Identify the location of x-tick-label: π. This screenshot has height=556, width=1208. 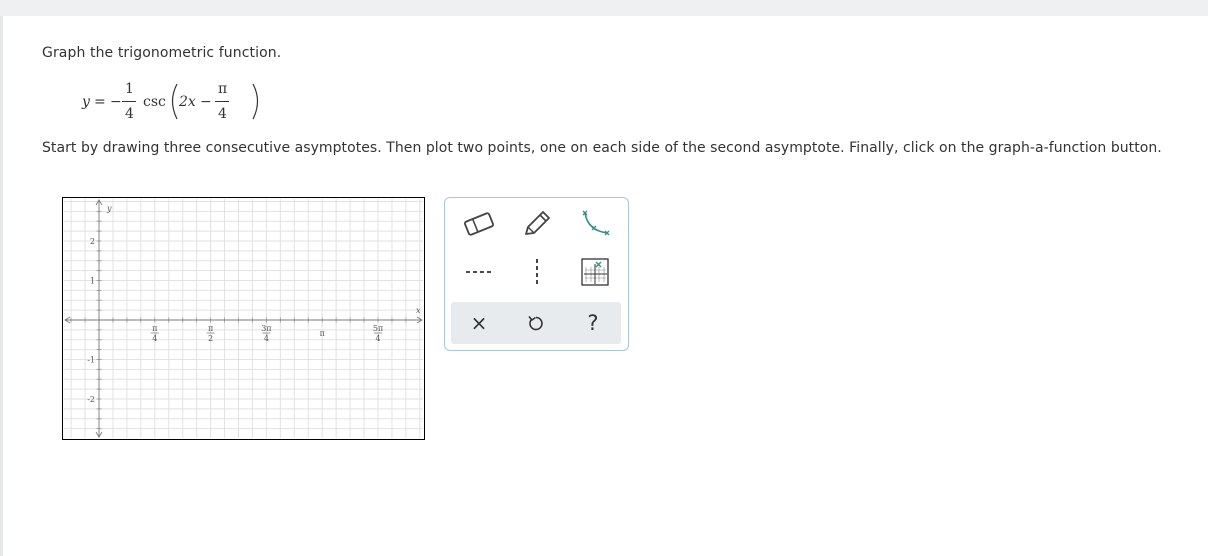
(322, 333).